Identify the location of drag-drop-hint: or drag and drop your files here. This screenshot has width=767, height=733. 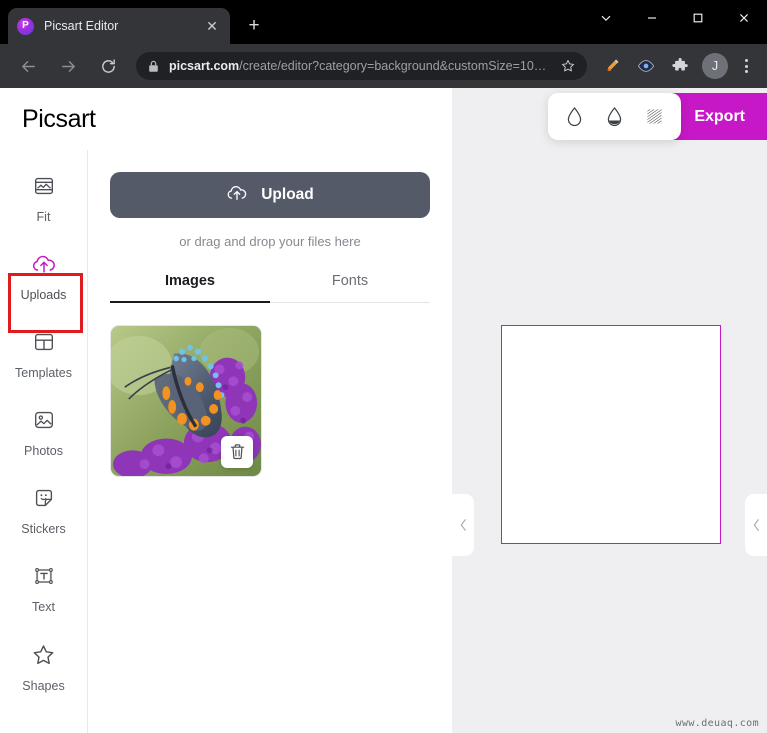
(270, 241).